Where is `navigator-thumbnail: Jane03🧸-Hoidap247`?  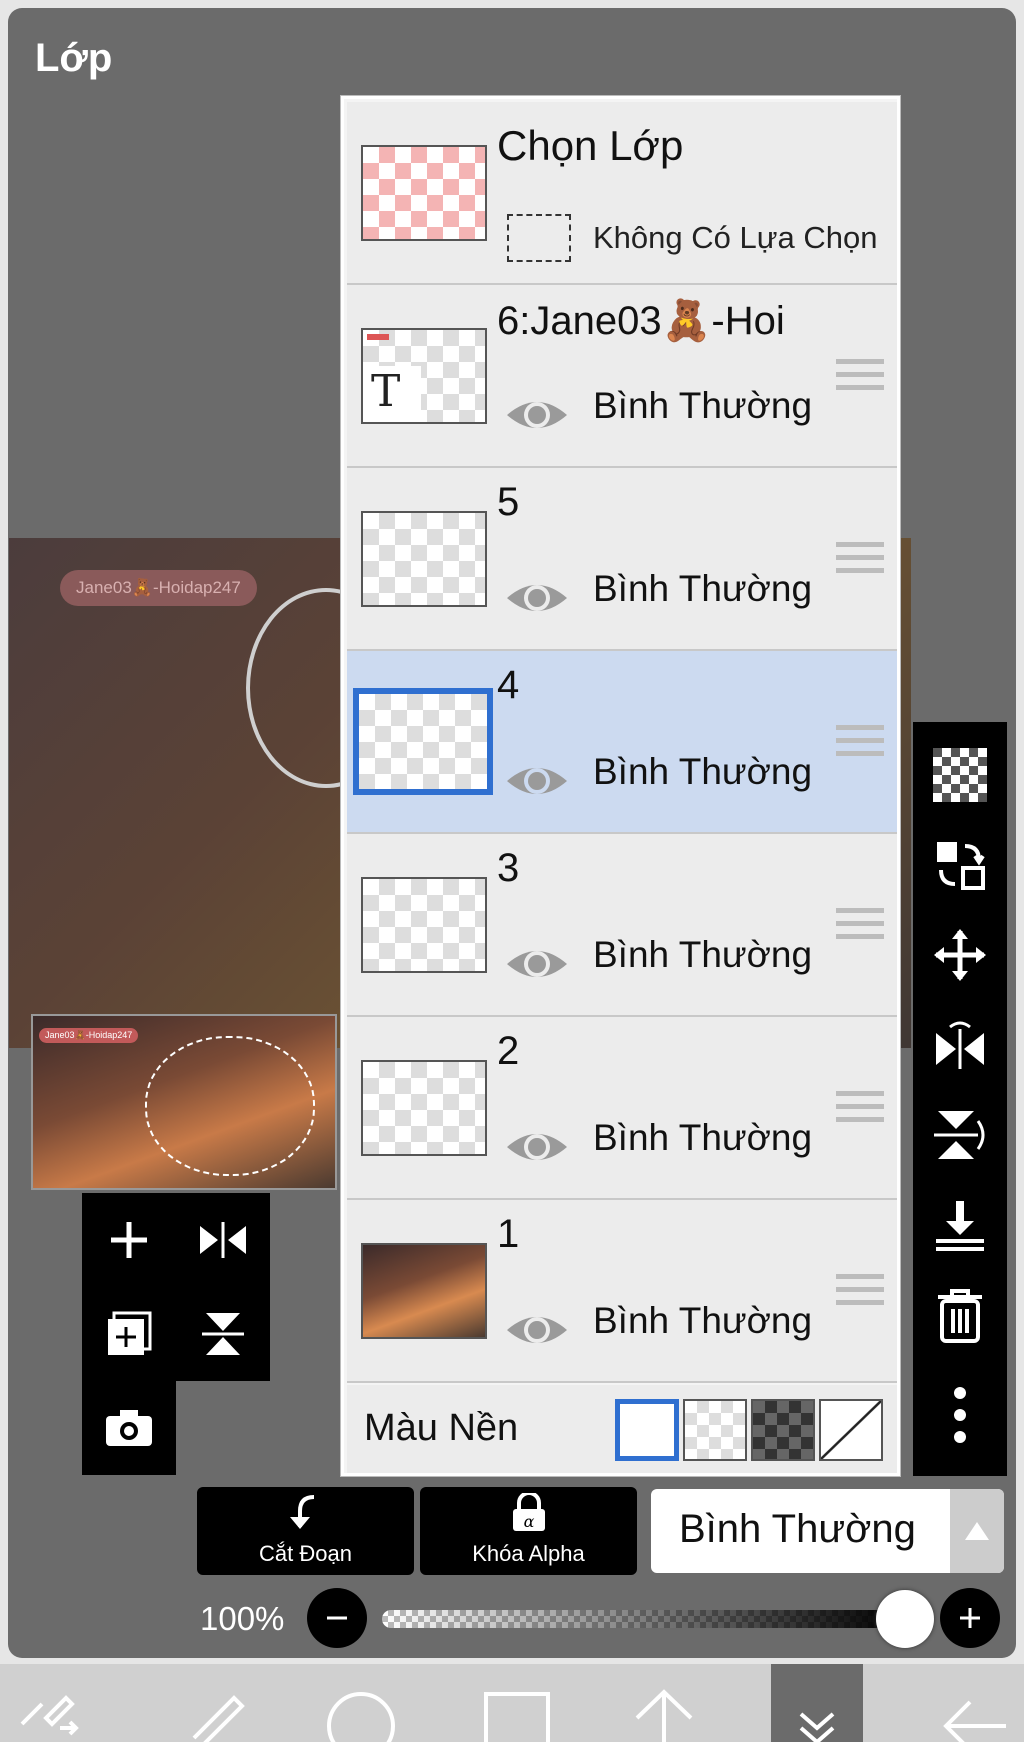 navigator-thumbnail: Jane03🧸-Hoidap247 is located at coordinates (184, 1102).